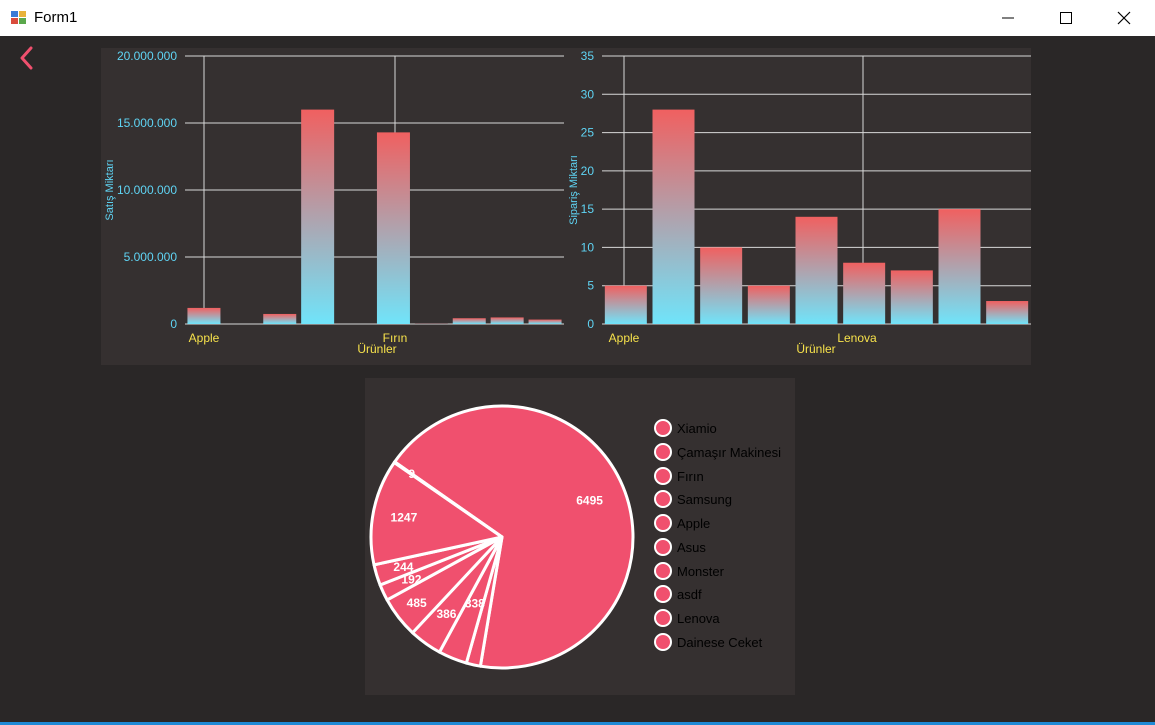  Describe the element at coordinates (110, 189) in the screenshot. I see `chart1-ylabel: Satış Miktarı` at that location.